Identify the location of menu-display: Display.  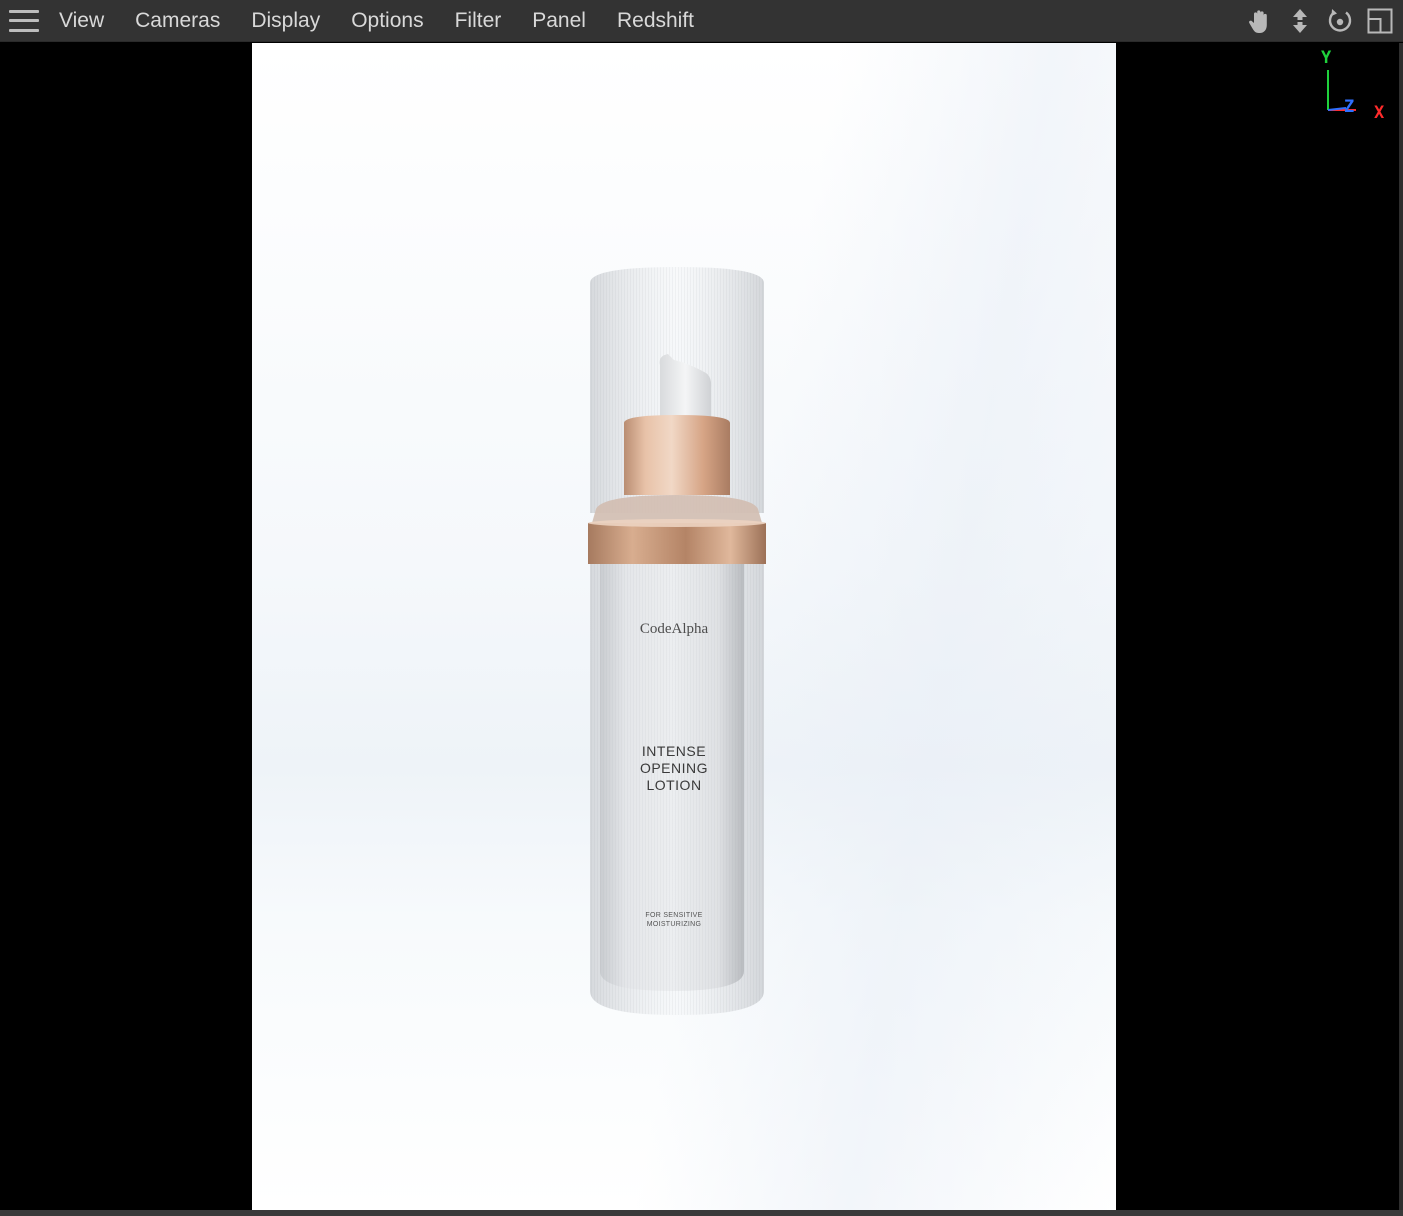
(285, 21).